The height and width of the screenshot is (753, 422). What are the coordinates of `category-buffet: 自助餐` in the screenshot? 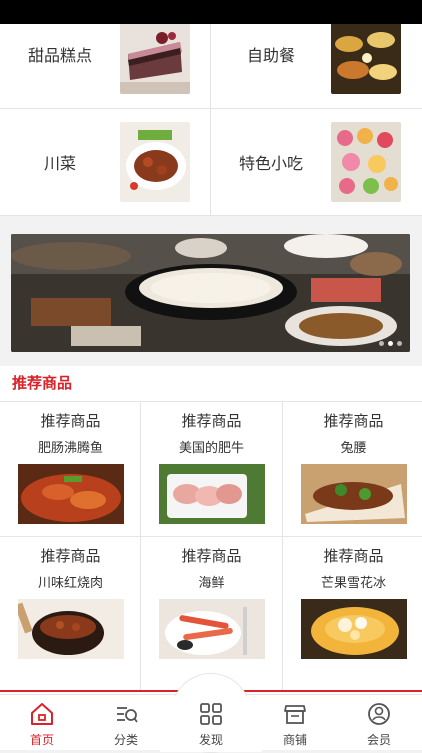 It's located at (316, 63).